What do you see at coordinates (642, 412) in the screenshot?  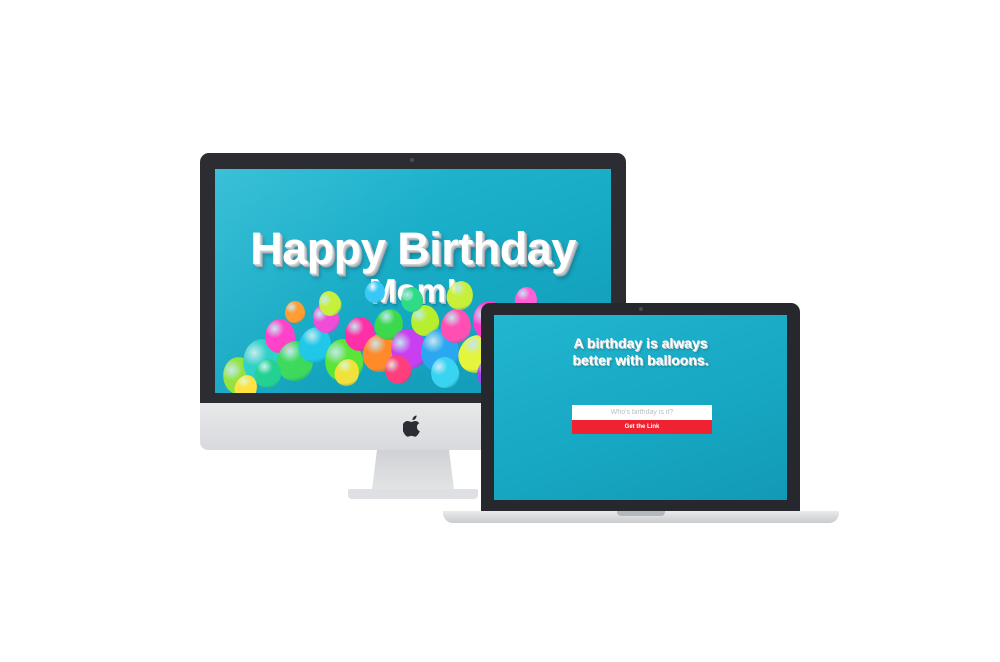 I see `birthday-name-input` at bounding box center [642, 412].